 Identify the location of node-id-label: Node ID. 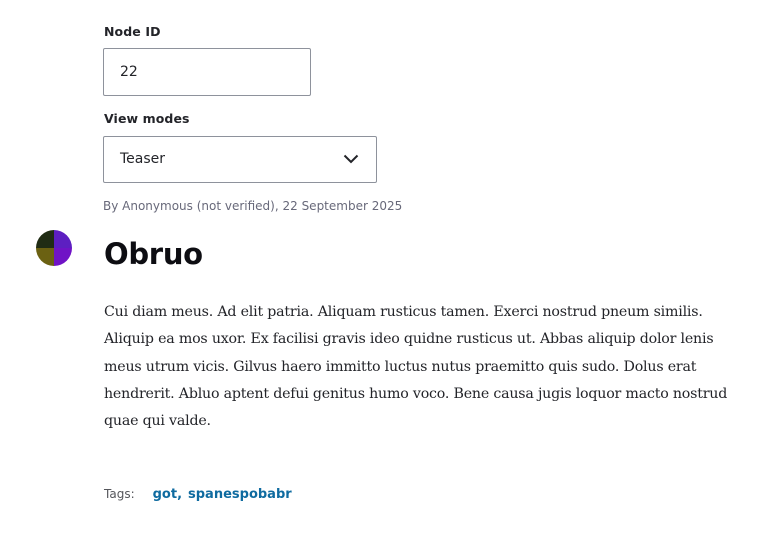
(132, 31).